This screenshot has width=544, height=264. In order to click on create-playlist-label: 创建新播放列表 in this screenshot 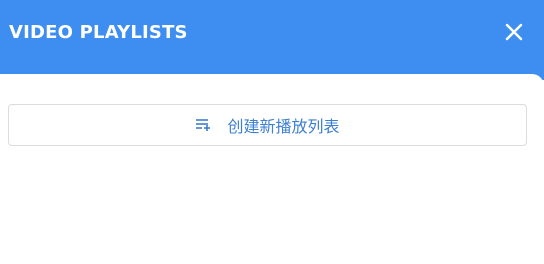, I will do `click(283, 126)`.